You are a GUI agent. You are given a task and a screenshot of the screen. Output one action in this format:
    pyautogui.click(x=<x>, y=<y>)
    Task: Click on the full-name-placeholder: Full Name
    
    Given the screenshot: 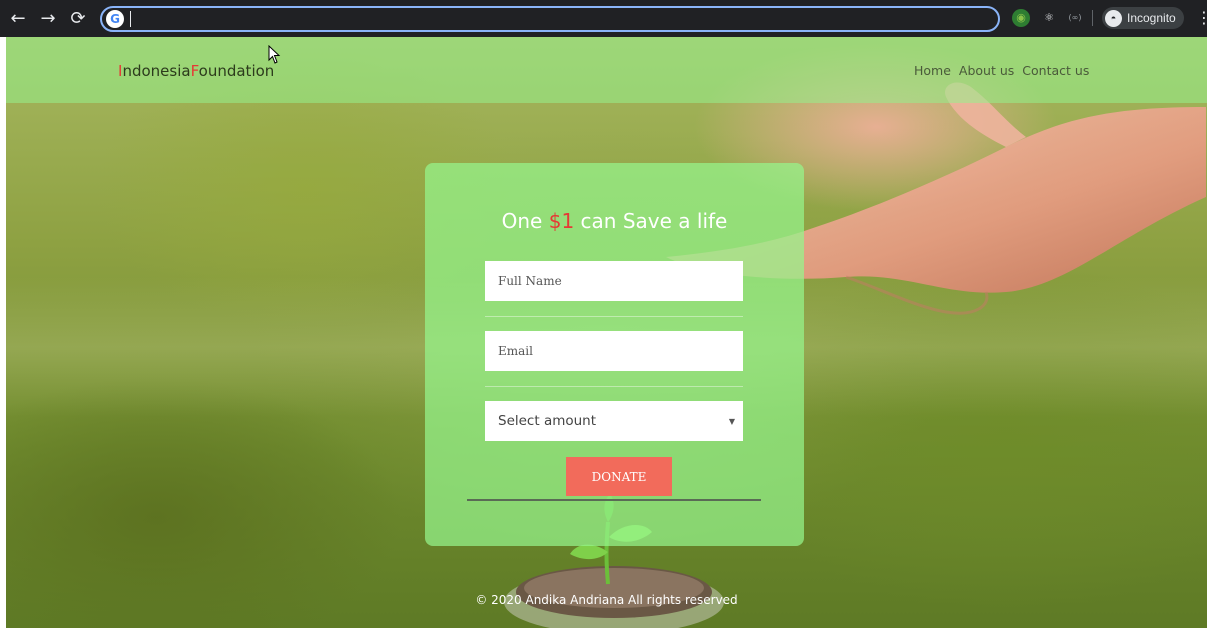 What is the action you would take?
    pyautogui.click(x=530, y=281)
    